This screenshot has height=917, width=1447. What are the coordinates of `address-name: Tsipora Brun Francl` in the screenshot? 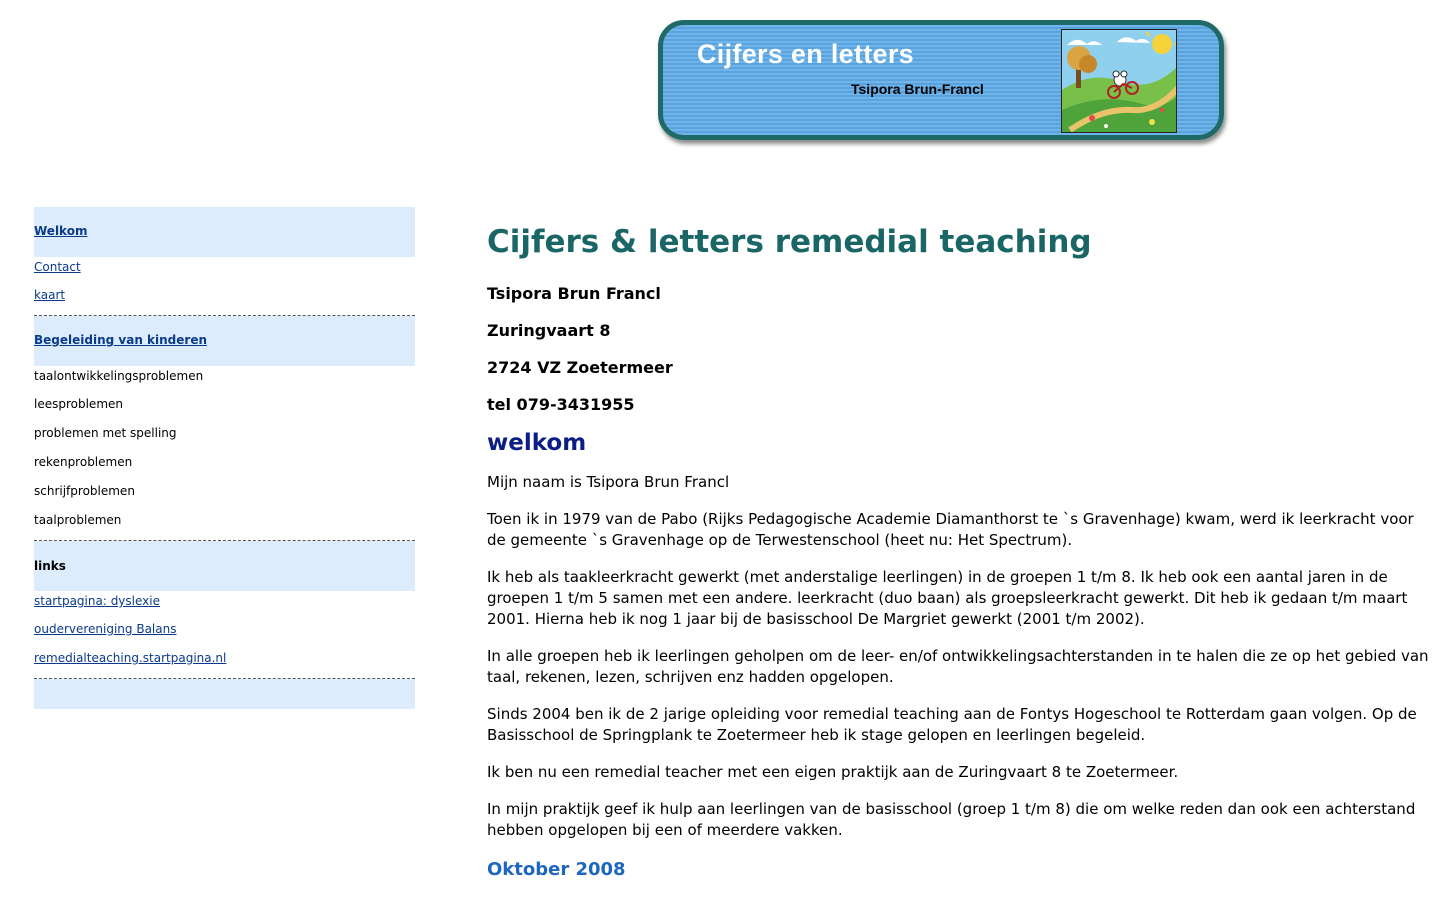 It's located at (574, 293).